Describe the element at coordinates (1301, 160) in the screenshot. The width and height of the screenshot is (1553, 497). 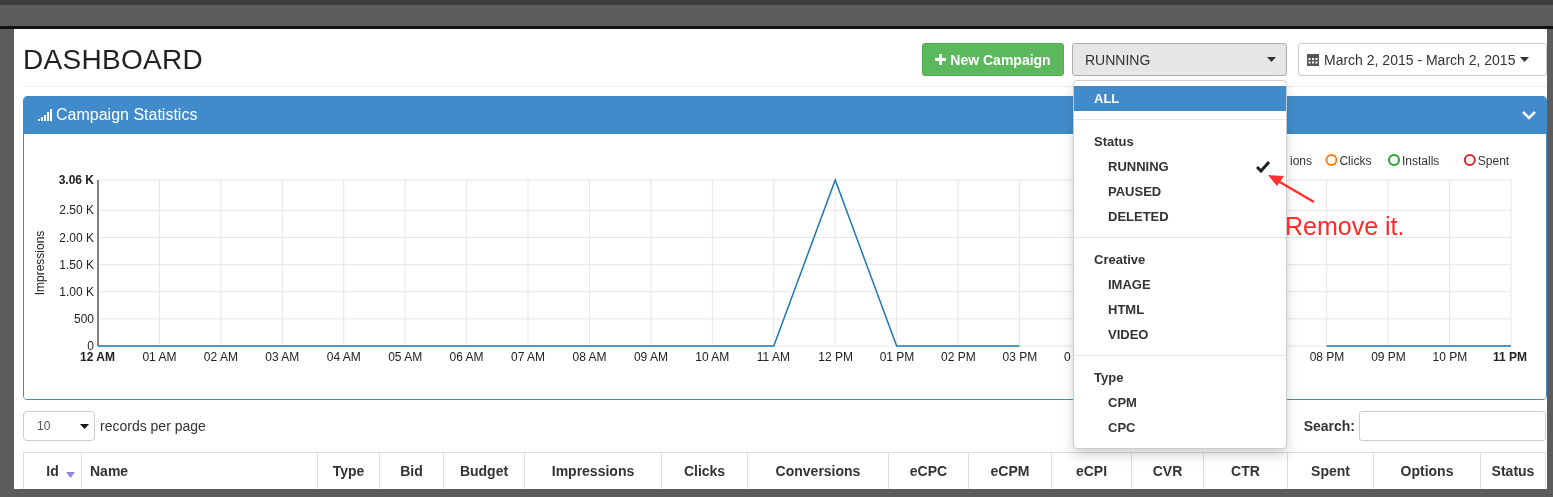
I see `legend-item: ions` at that location.